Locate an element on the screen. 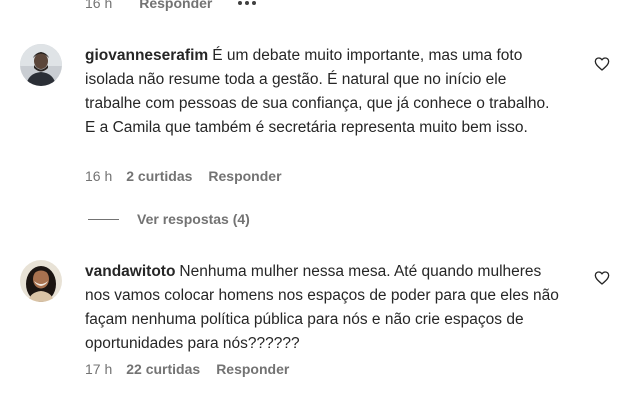 Image resolution: width=625 pixels, height=403 pixels. more-dots-icon is located at coordinates (247, 5).